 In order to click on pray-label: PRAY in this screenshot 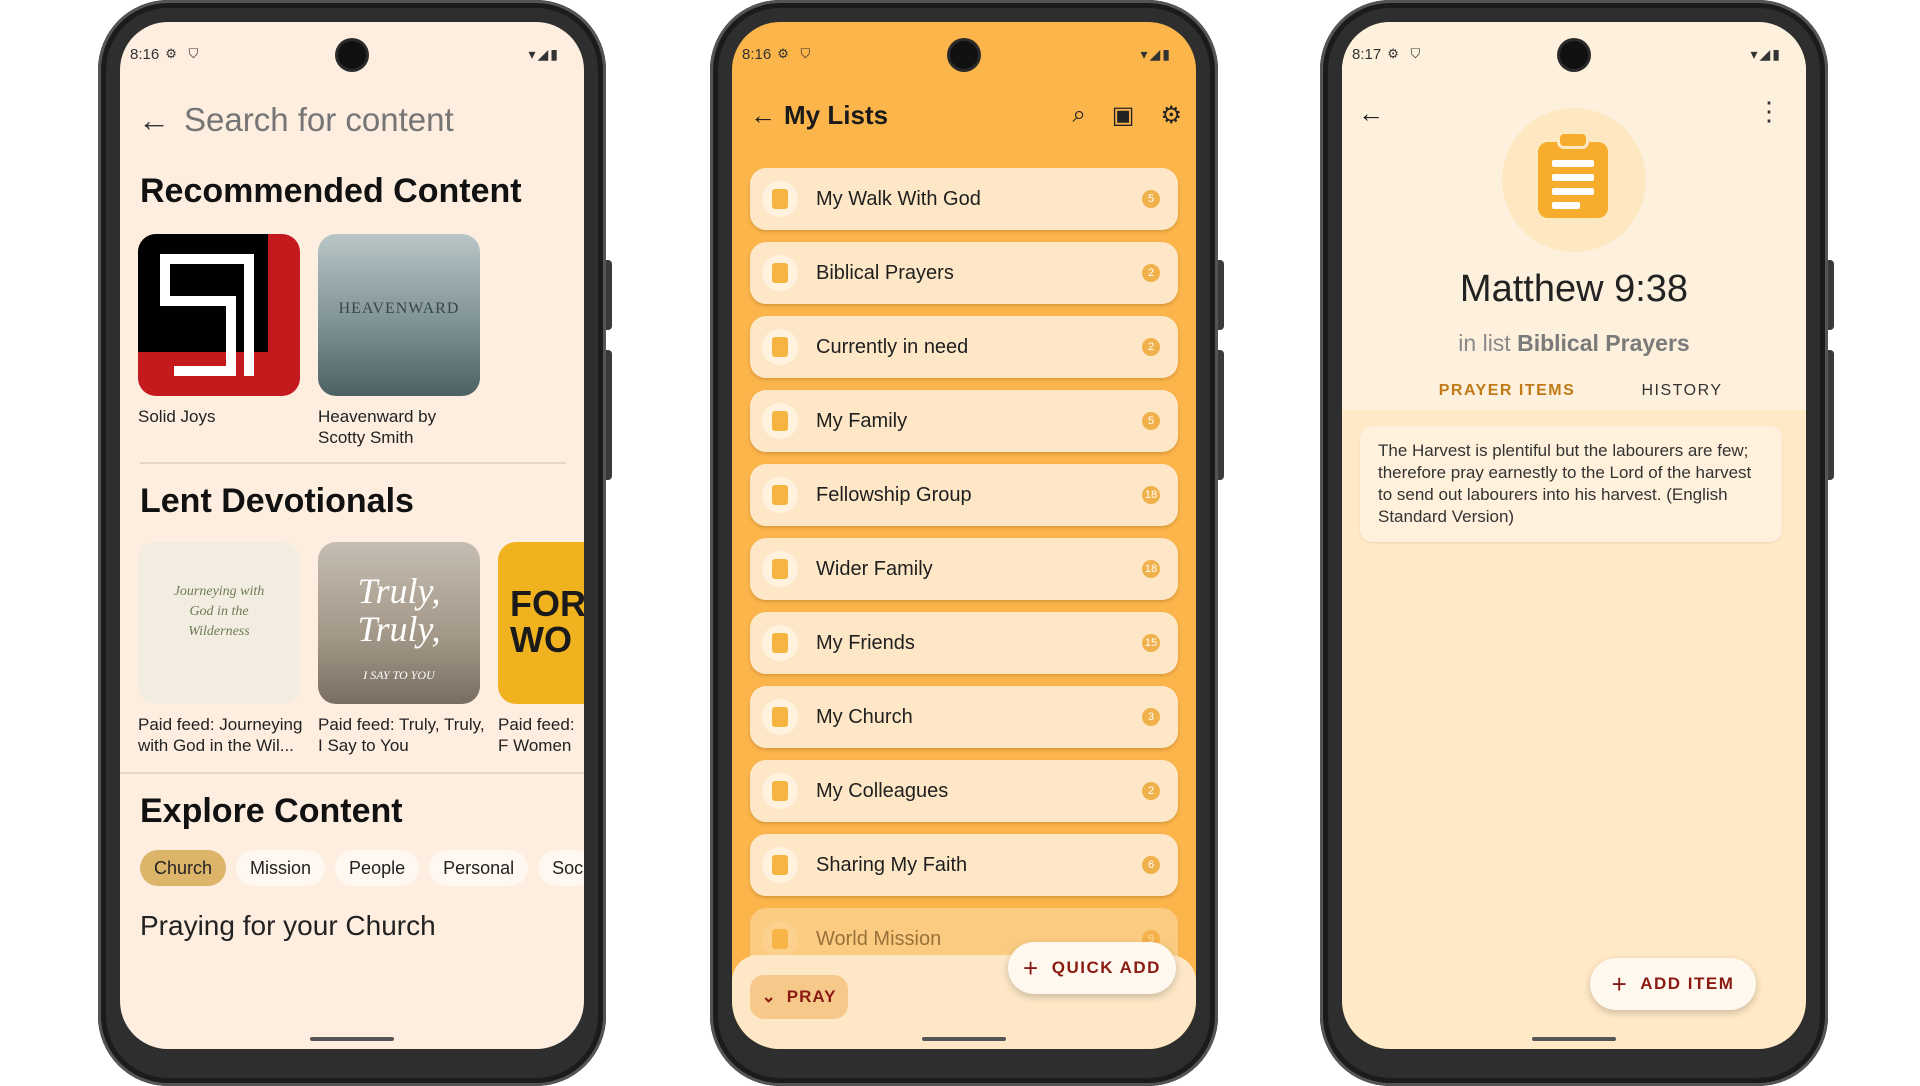, I will do `click(811, 996)`.